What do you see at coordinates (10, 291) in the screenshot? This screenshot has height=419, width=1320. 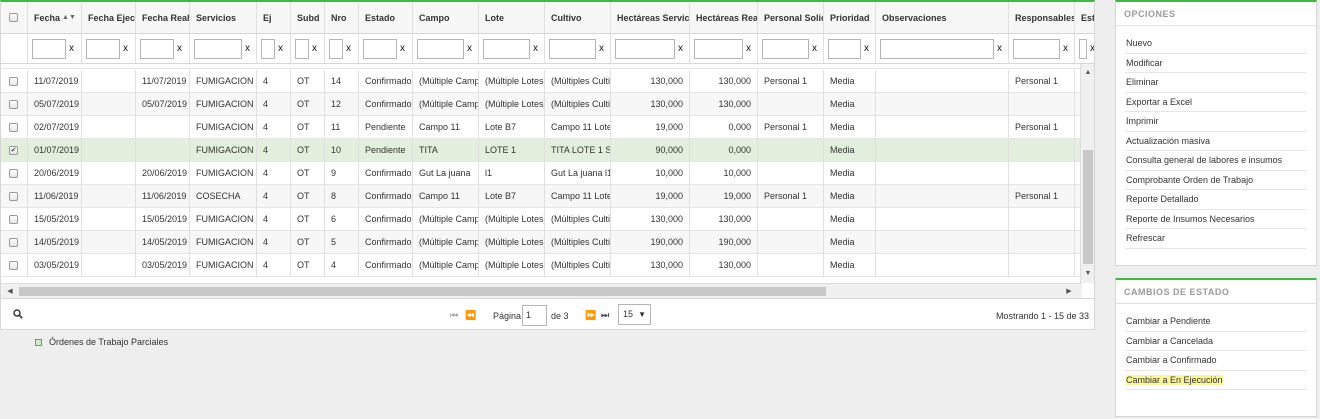 I see `scroll-left-icon: ◀` at bounding box center [10, 291].